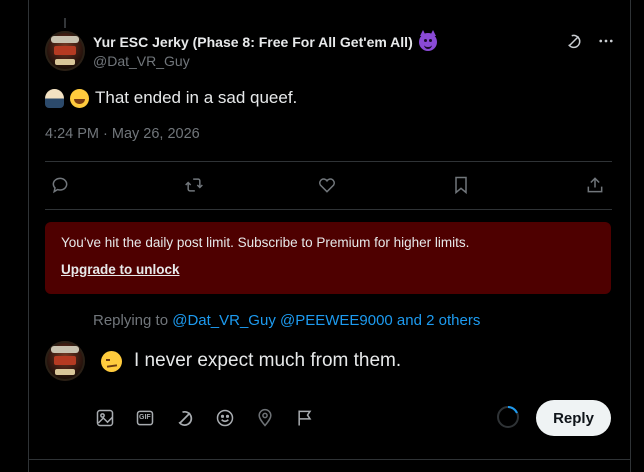 The width and height of the screenshot is (644, 472). I want to click on right-divider, so click(630, 236).